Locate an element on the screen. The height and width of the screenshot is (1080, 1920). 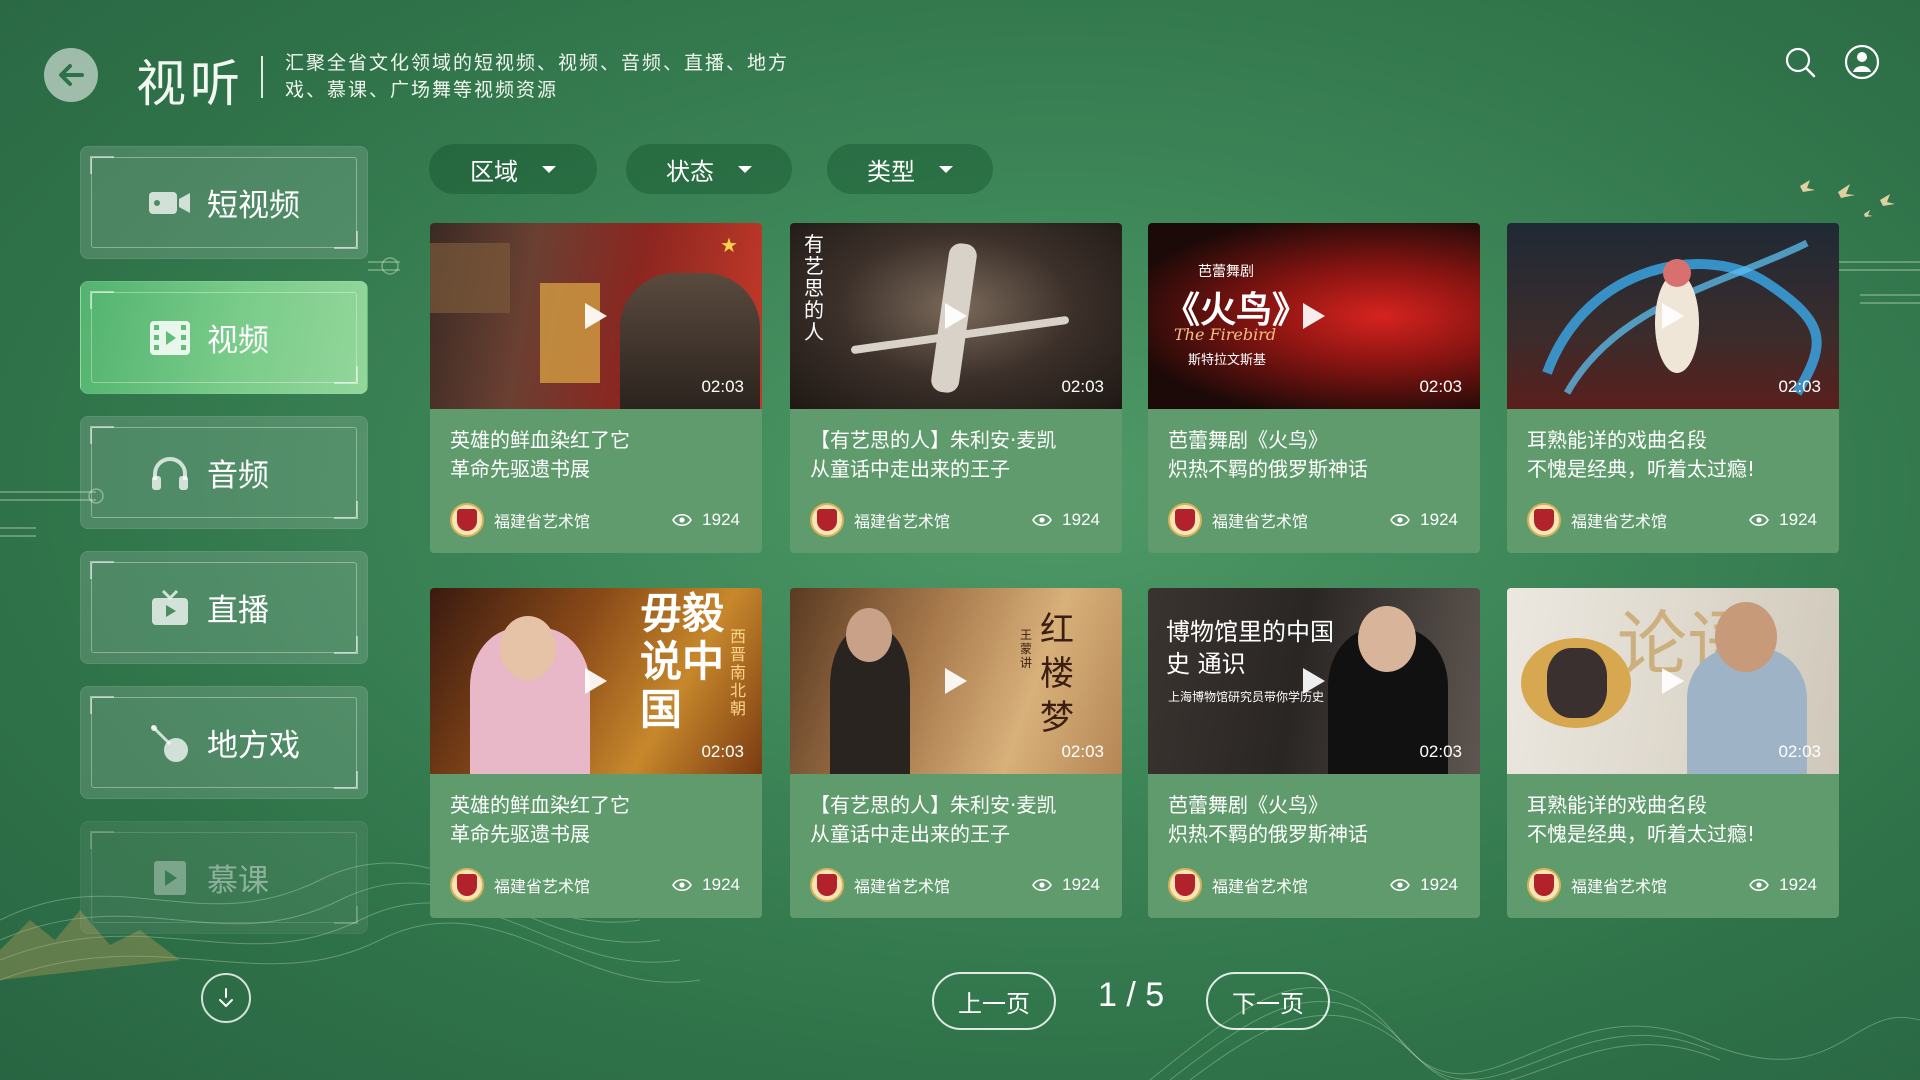
video-thumbnail: 博物馆里的中国史 通识 上海博物馆研究员带你学历史 02:03 is located at coordinates (1314, 681).